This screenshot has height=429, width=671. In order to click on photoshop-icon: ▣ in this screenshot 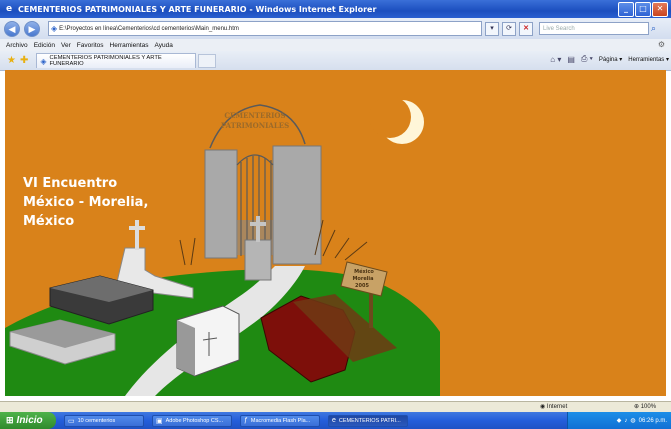, I will do `click(159, 421)`.